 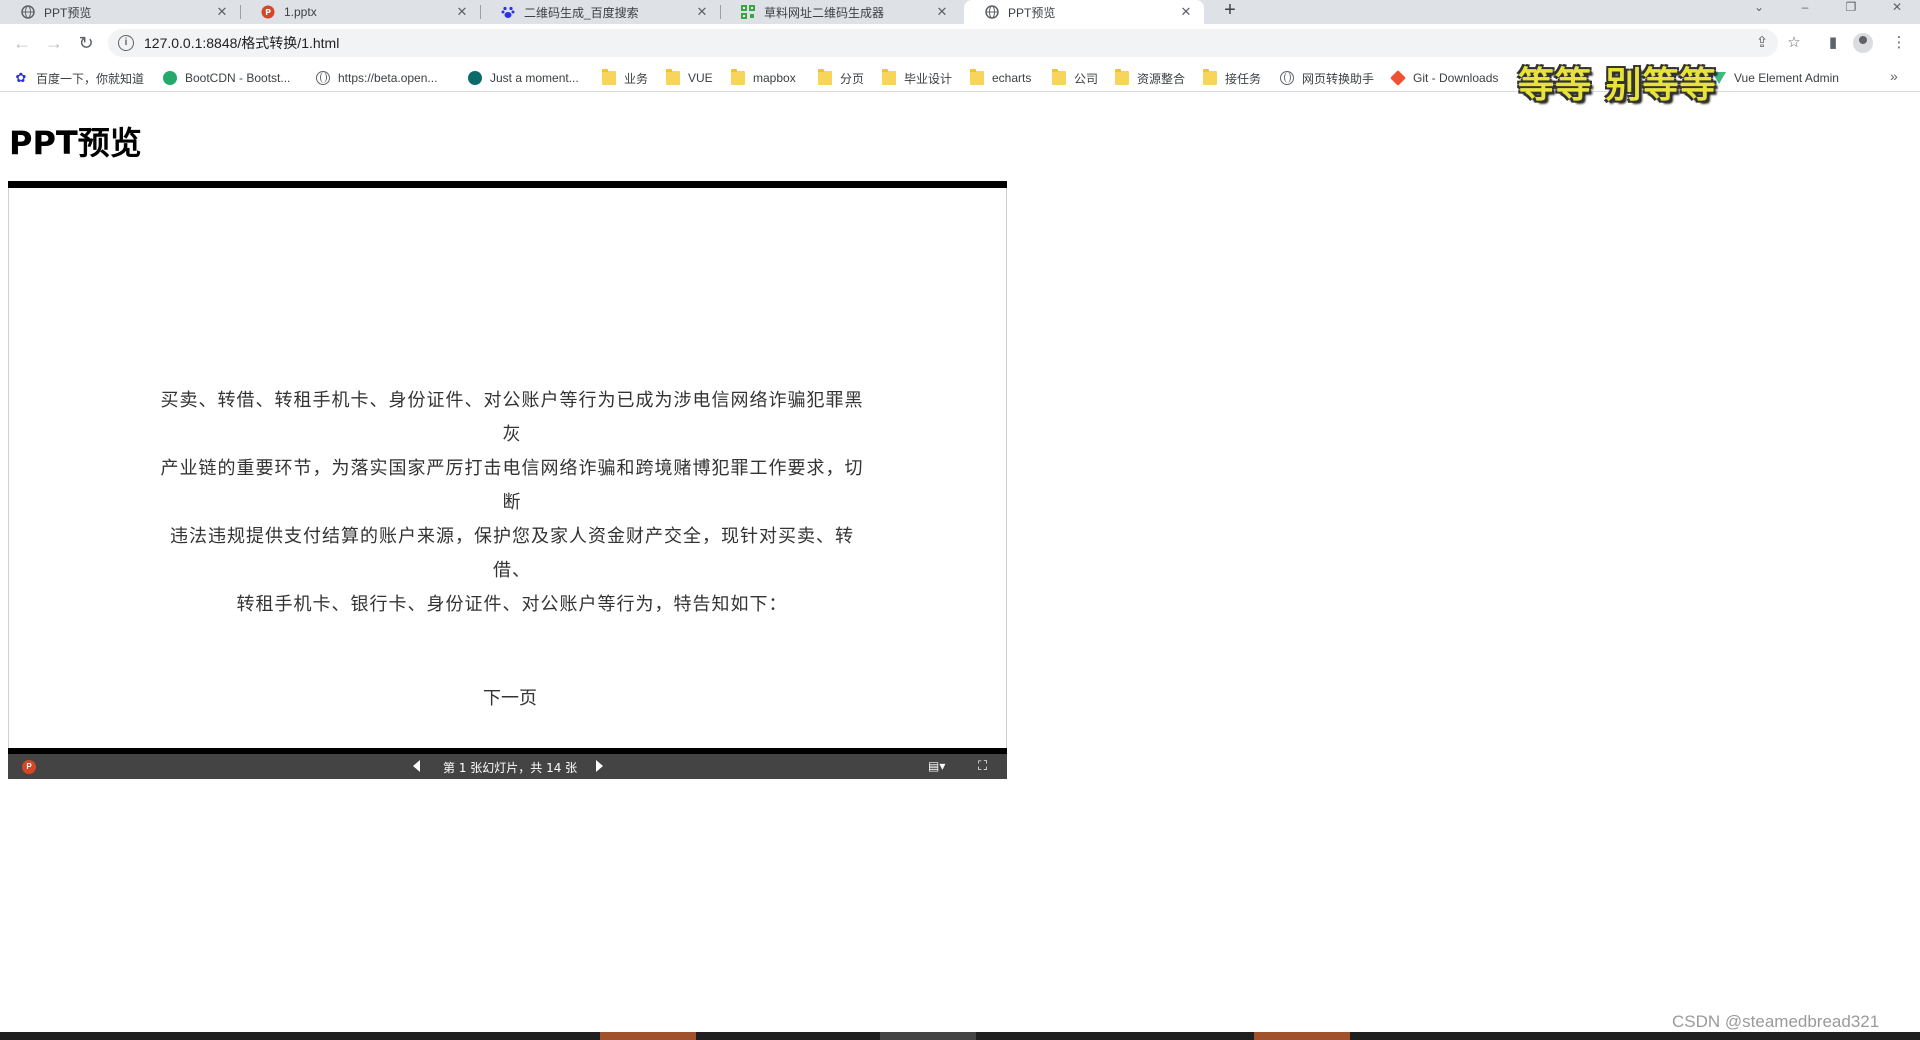 What do you see at coordinates (512, 417) in the screenshot?
I see `slide-line: 买卖、转借、转租手机卡、身份证件、对公账户等行为已成为涉电信网络诈骗犯罪黑灰` at bounding box center [512, 417].